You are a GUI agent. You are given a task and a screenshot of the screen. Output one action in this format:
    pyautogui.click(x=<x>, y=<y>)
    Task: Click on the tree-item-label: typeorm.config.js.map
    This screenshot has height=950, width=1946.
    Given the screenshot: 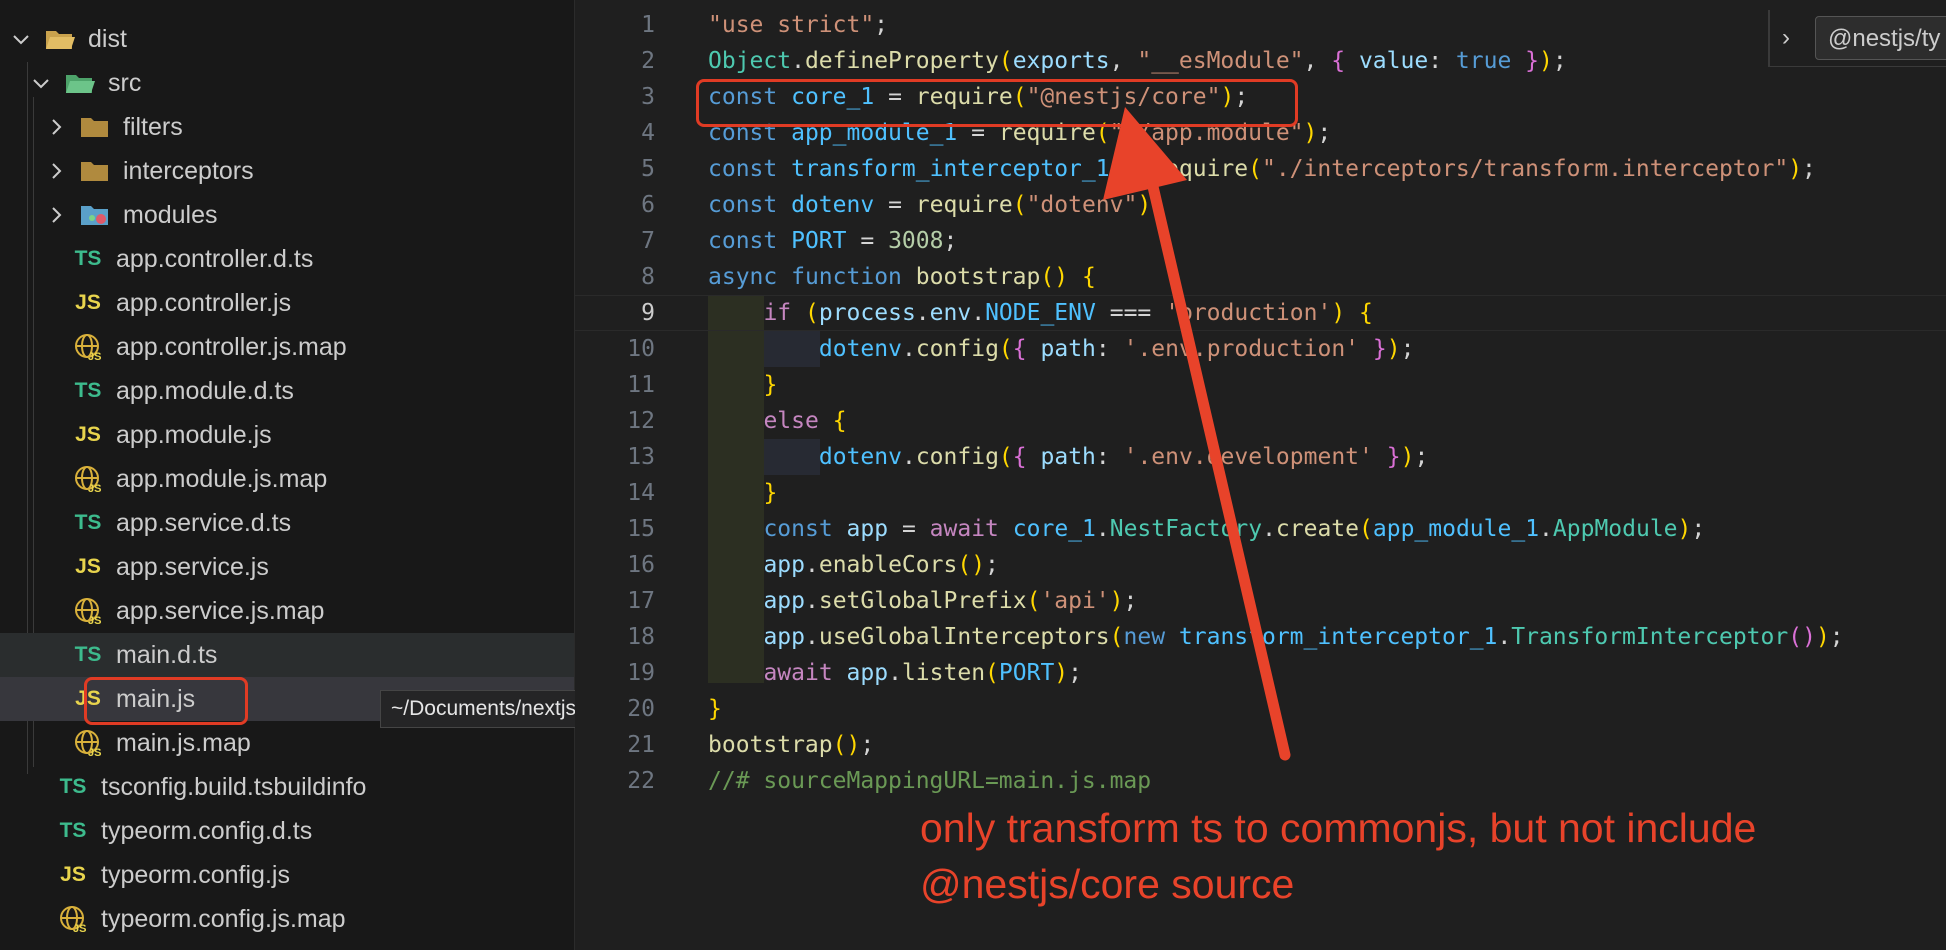 What is the action you would take?
    pyautogui.click(x=223, y=918)
    